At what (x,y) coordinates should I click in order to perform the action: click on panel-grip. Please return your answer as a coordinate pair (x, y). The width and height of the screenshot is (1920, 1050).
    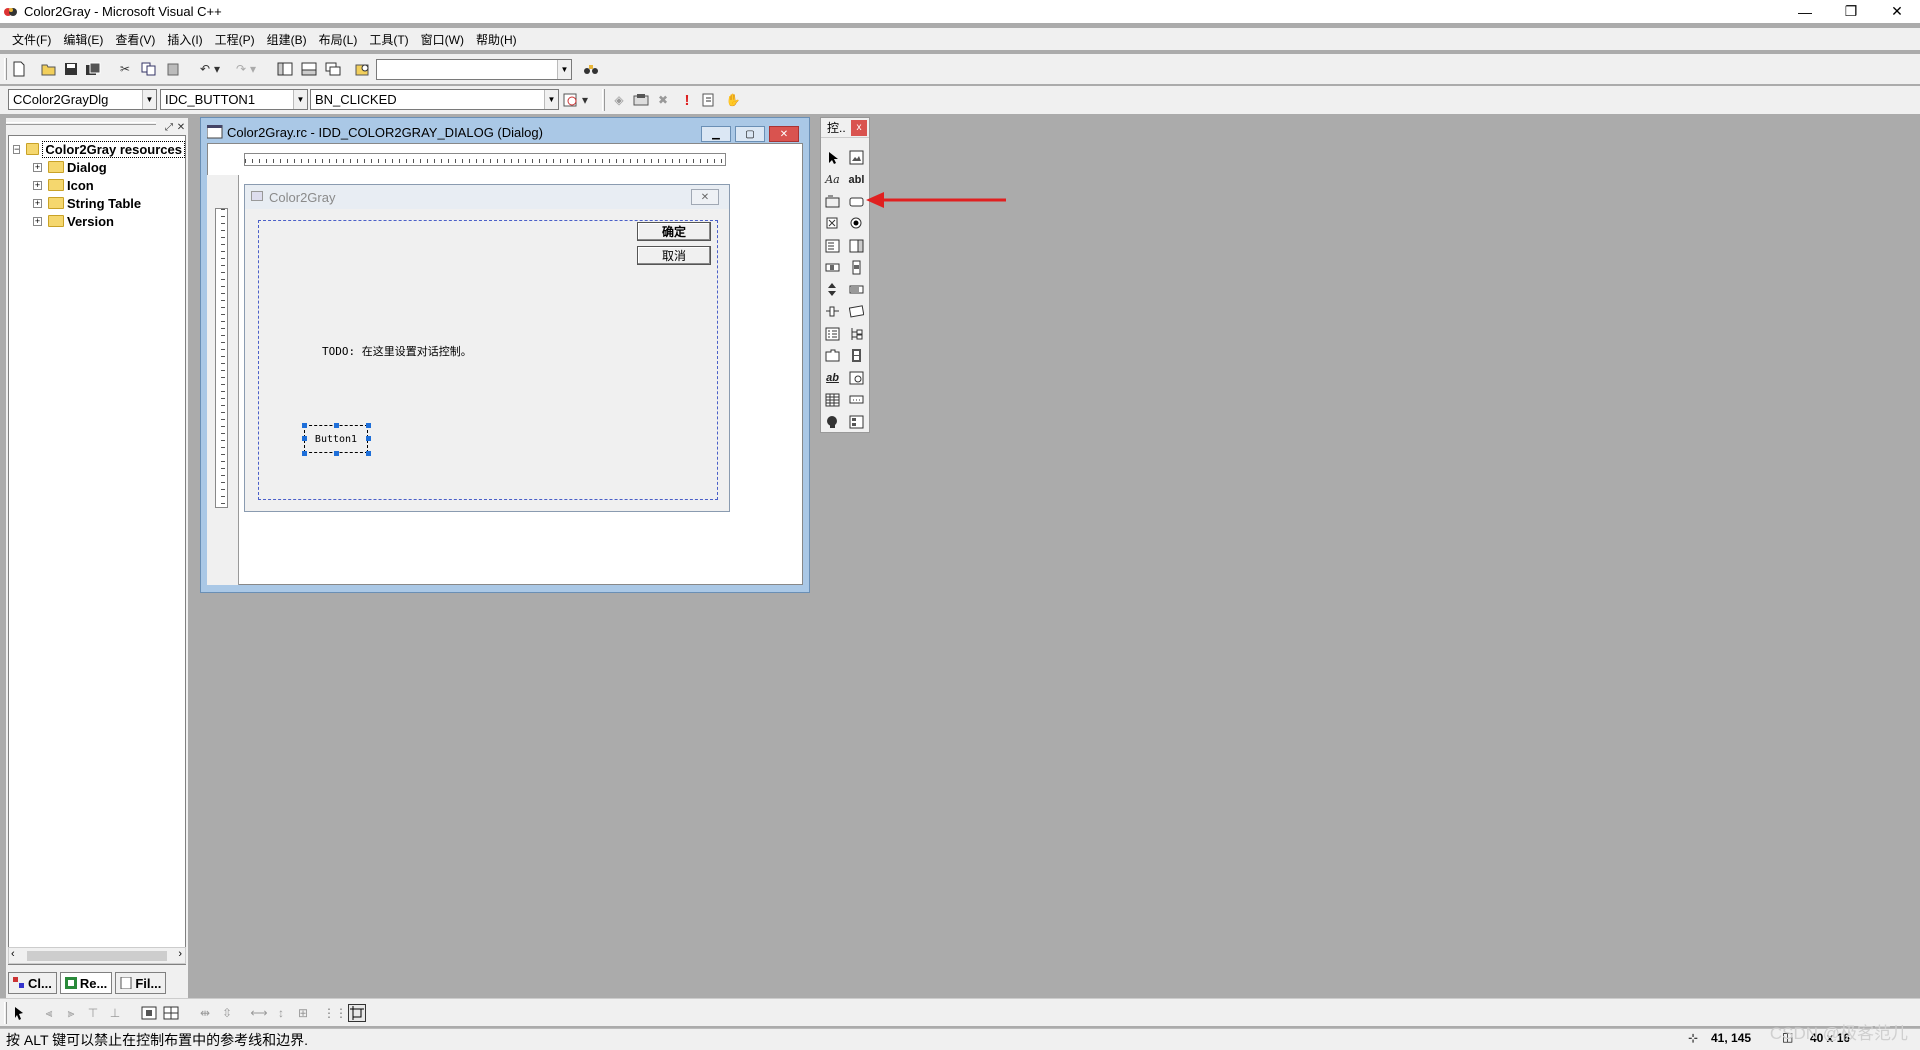
    Looking at the image, I should click on (81, 123).